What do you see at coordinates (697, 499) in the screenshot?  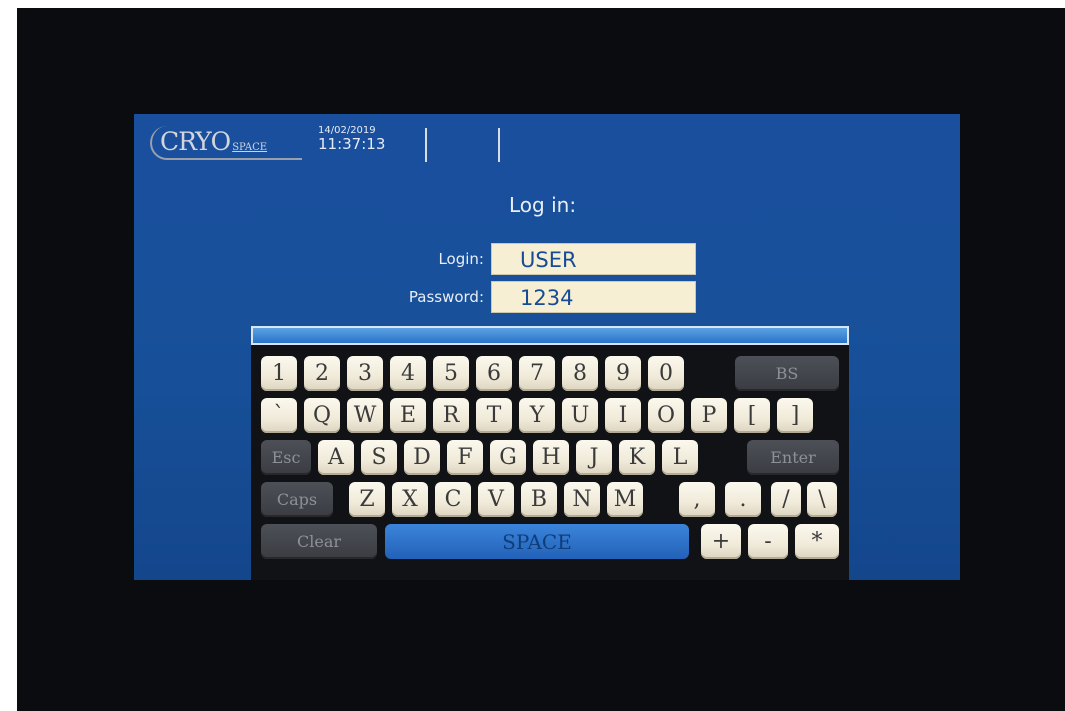 I see `key-comma: ,` at bounding box center [697, 499].